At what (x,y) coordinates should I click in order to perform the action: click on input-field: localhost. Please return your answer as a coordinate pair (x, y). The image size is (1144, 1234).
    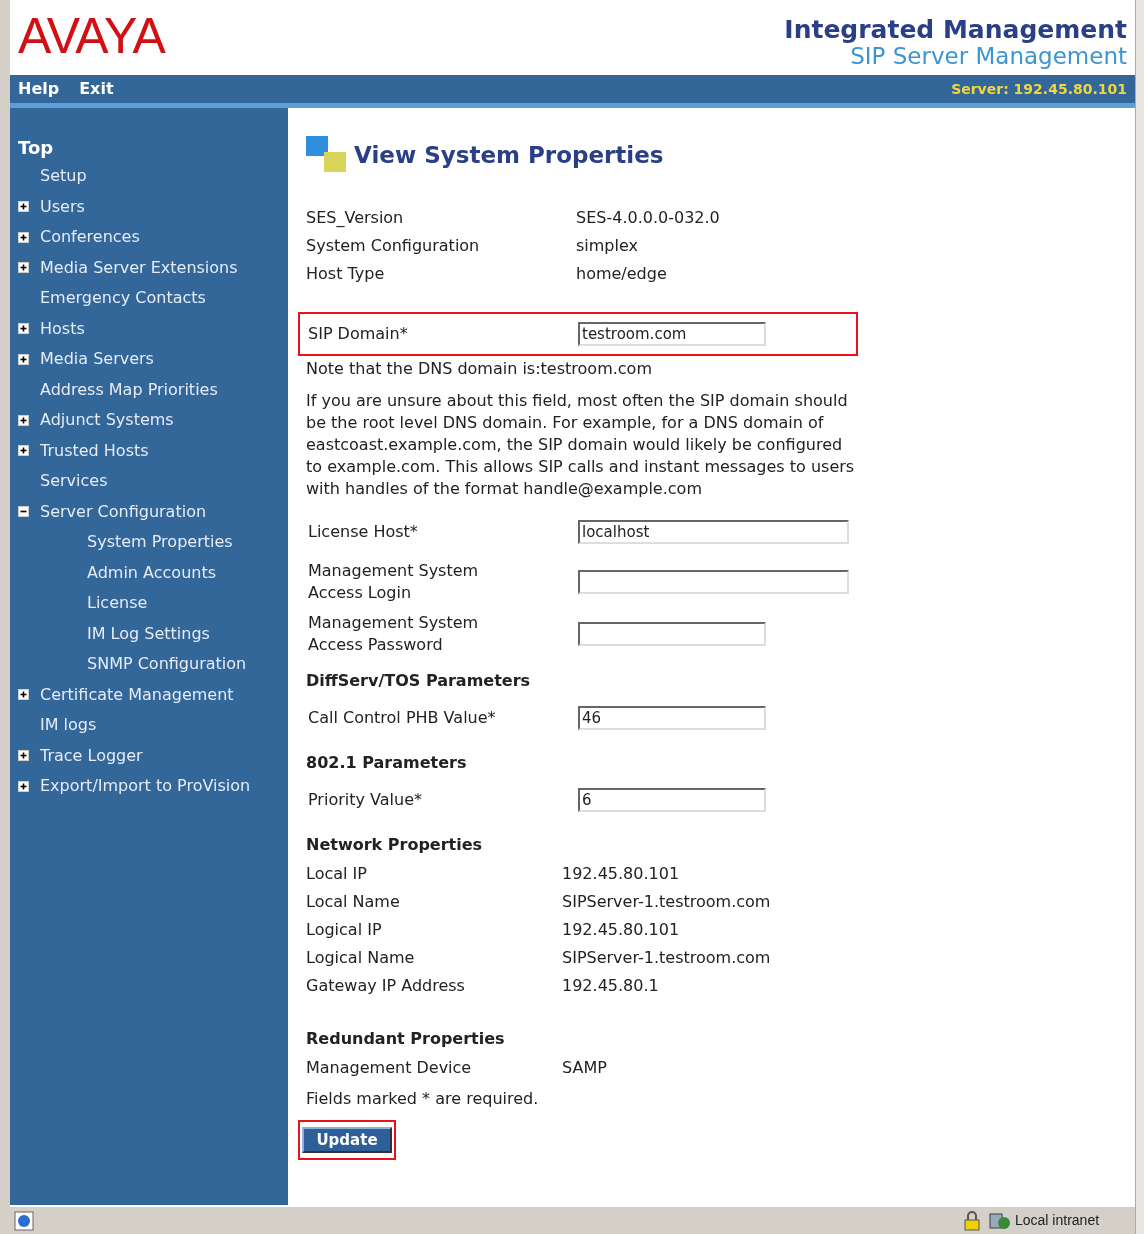
    Looking at the image, I should click on (713, 532).